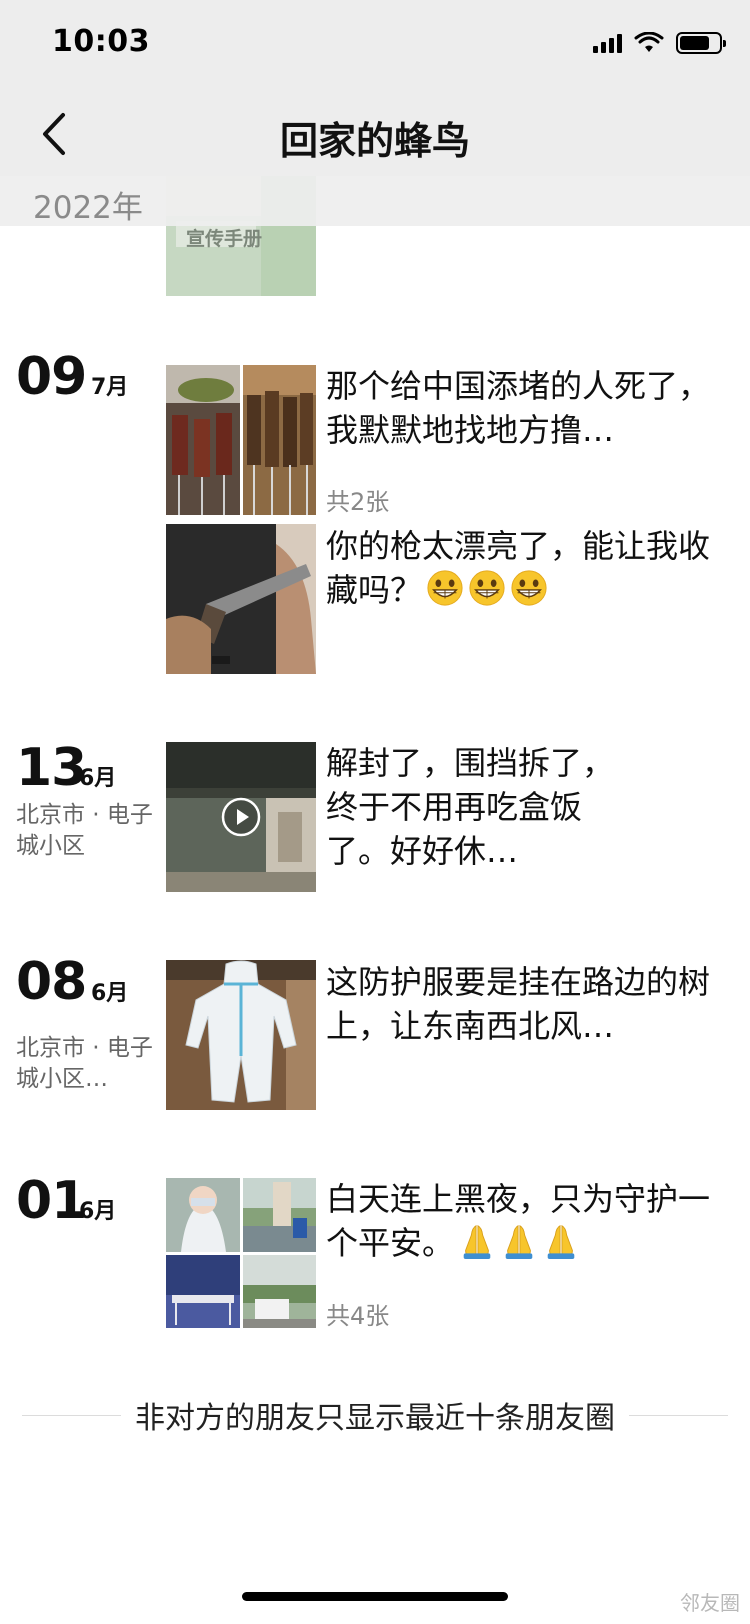  I want to click on post-day: 08, so click(51, 982).